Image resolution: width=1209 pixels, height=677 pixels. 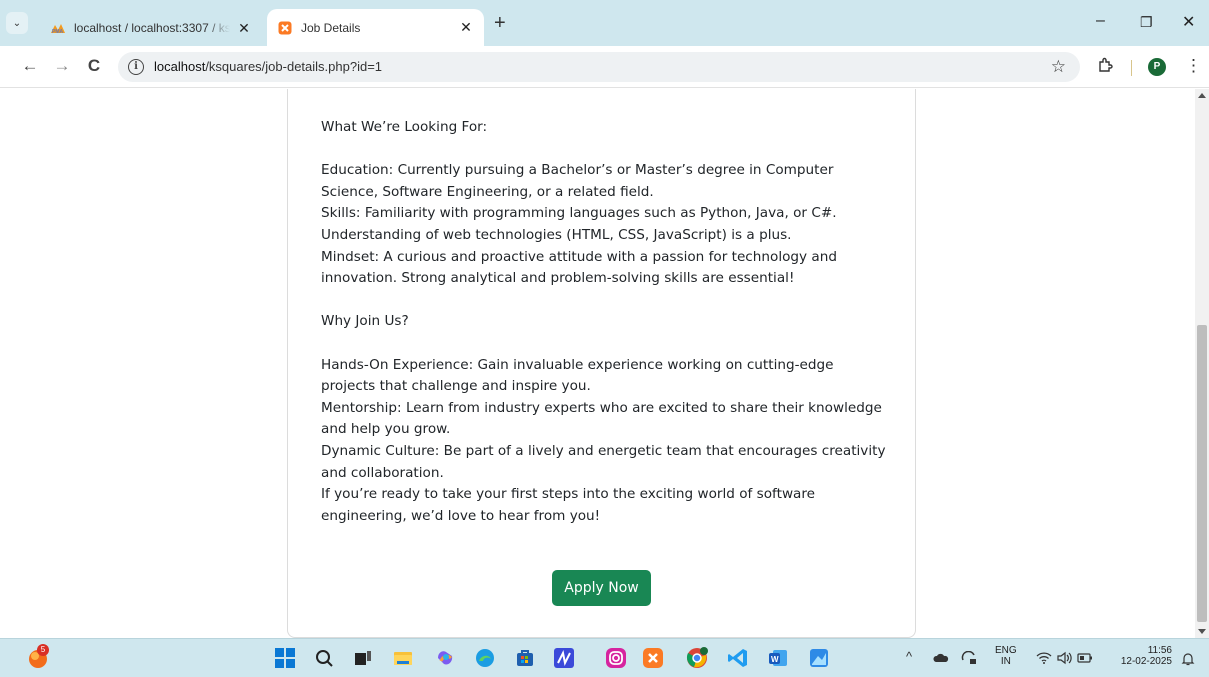 I want to click on xampp-icon, so click(x=285, y=28).